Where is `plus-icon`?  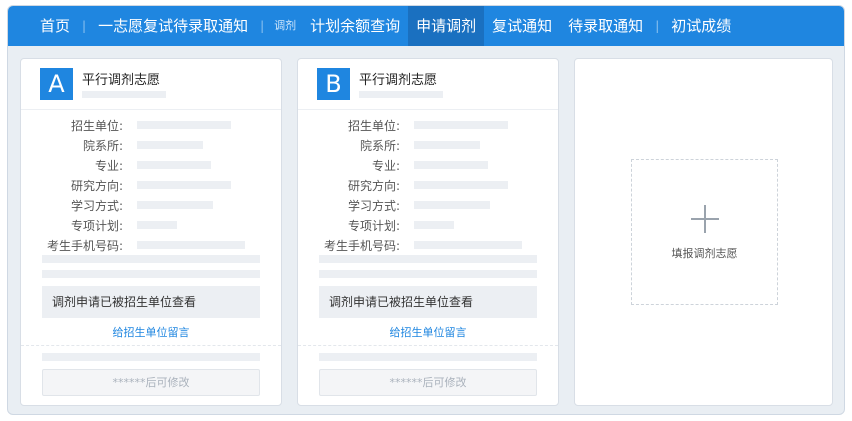 plus-icon is located at coordinates (705, 219).